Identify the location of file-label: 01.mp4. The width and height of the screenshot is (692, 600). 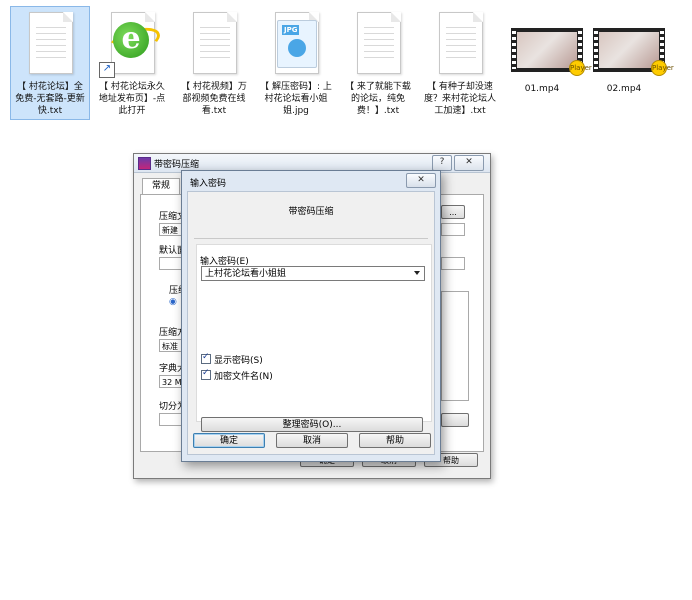
(542, 89).